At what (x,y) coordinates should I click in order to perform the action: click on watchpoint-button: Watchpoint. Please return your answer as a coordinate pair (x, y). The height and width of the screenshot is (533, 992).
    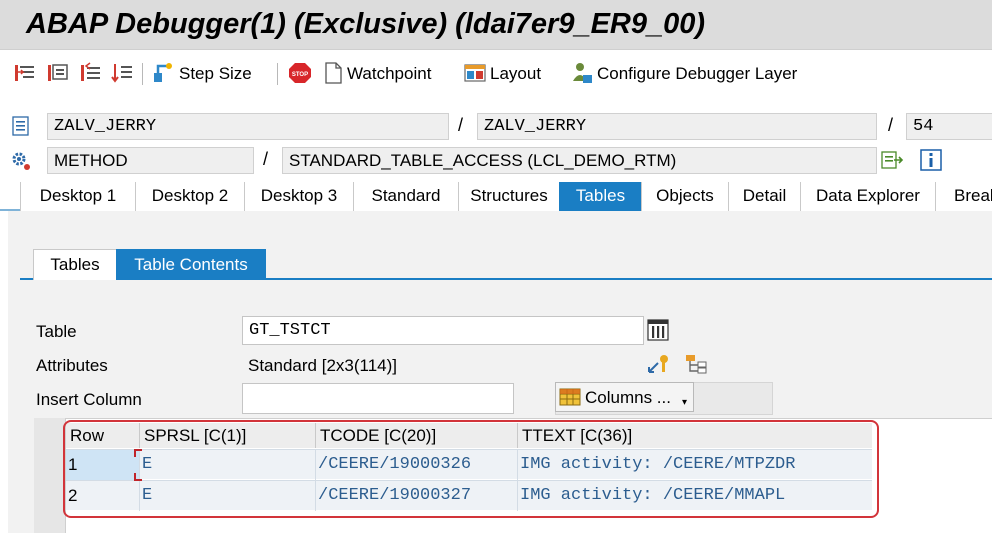
    Looking at the image, I should click on (389, 74).